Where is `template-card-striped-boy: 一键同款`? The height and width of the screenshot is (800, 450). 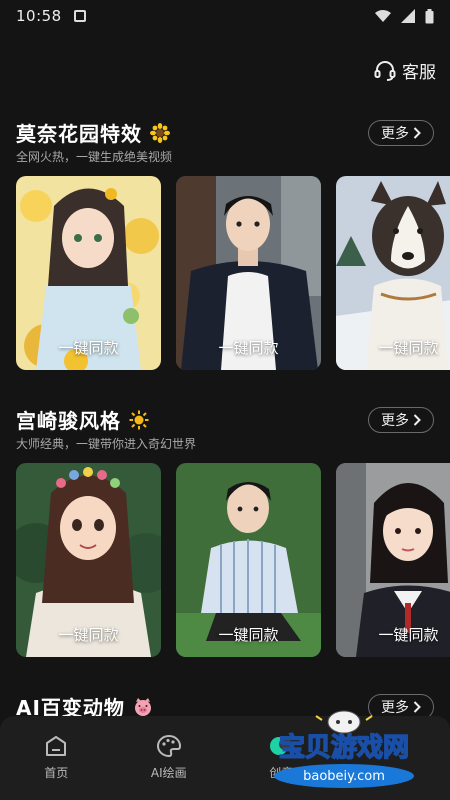
template-card-striped-boy: 一键同款 is located at coordinates (248, 560).